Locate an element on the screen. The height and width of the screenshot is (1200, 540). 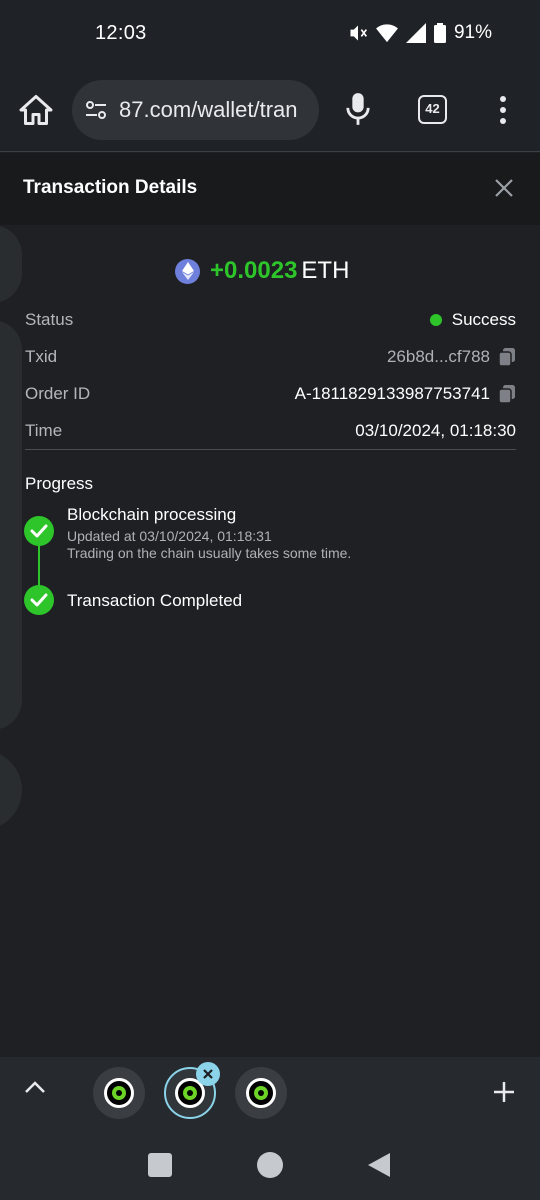
order-id-label: Order ID is located at coordinates (58, 393).